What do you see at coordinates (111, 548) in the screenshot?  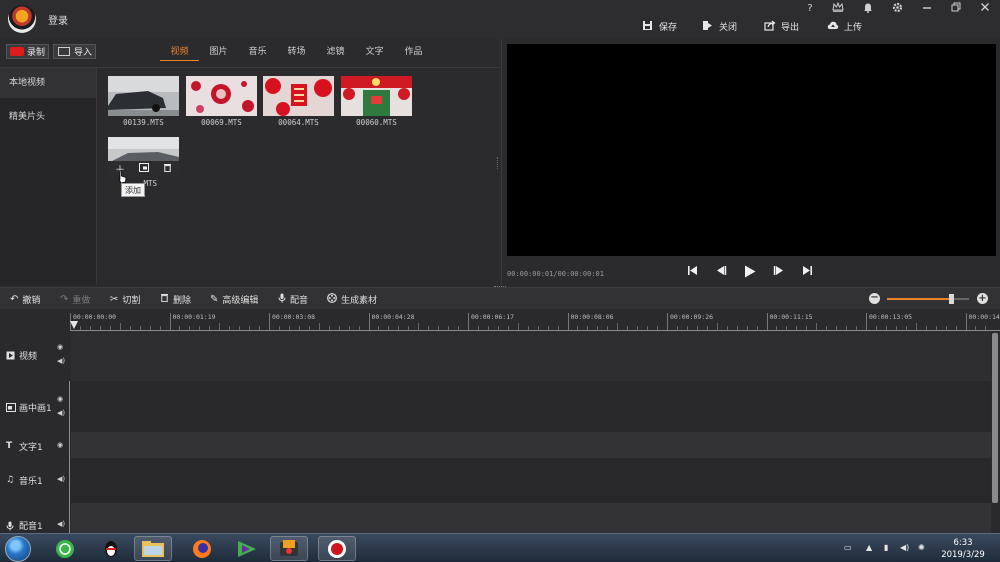 I see `taskbar-app-qq` at bounding box center [111, 548].